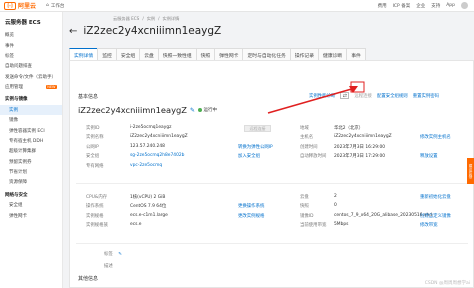  I want to click on field-action-link: 修改带宽, so click(429, 225).